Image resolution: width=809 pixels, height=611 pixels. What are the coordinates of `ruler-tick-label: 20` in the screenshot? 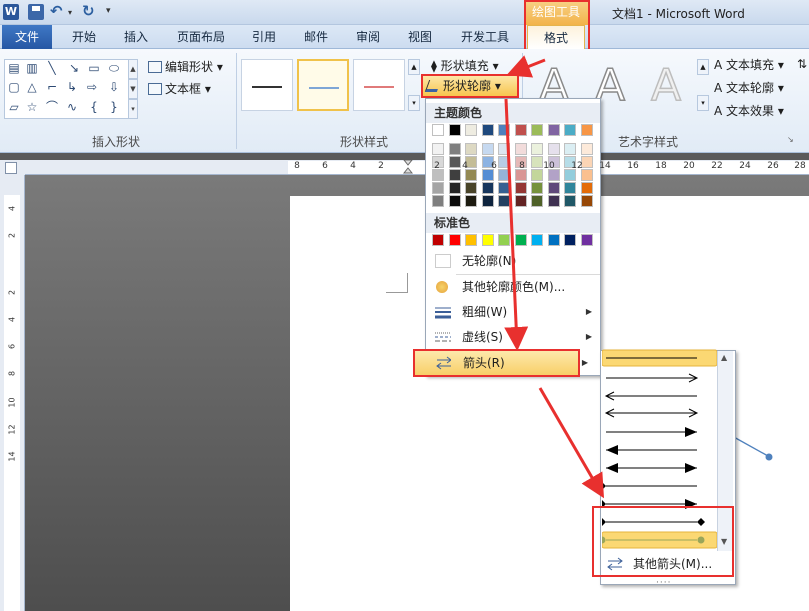 It's located at (689, 166).